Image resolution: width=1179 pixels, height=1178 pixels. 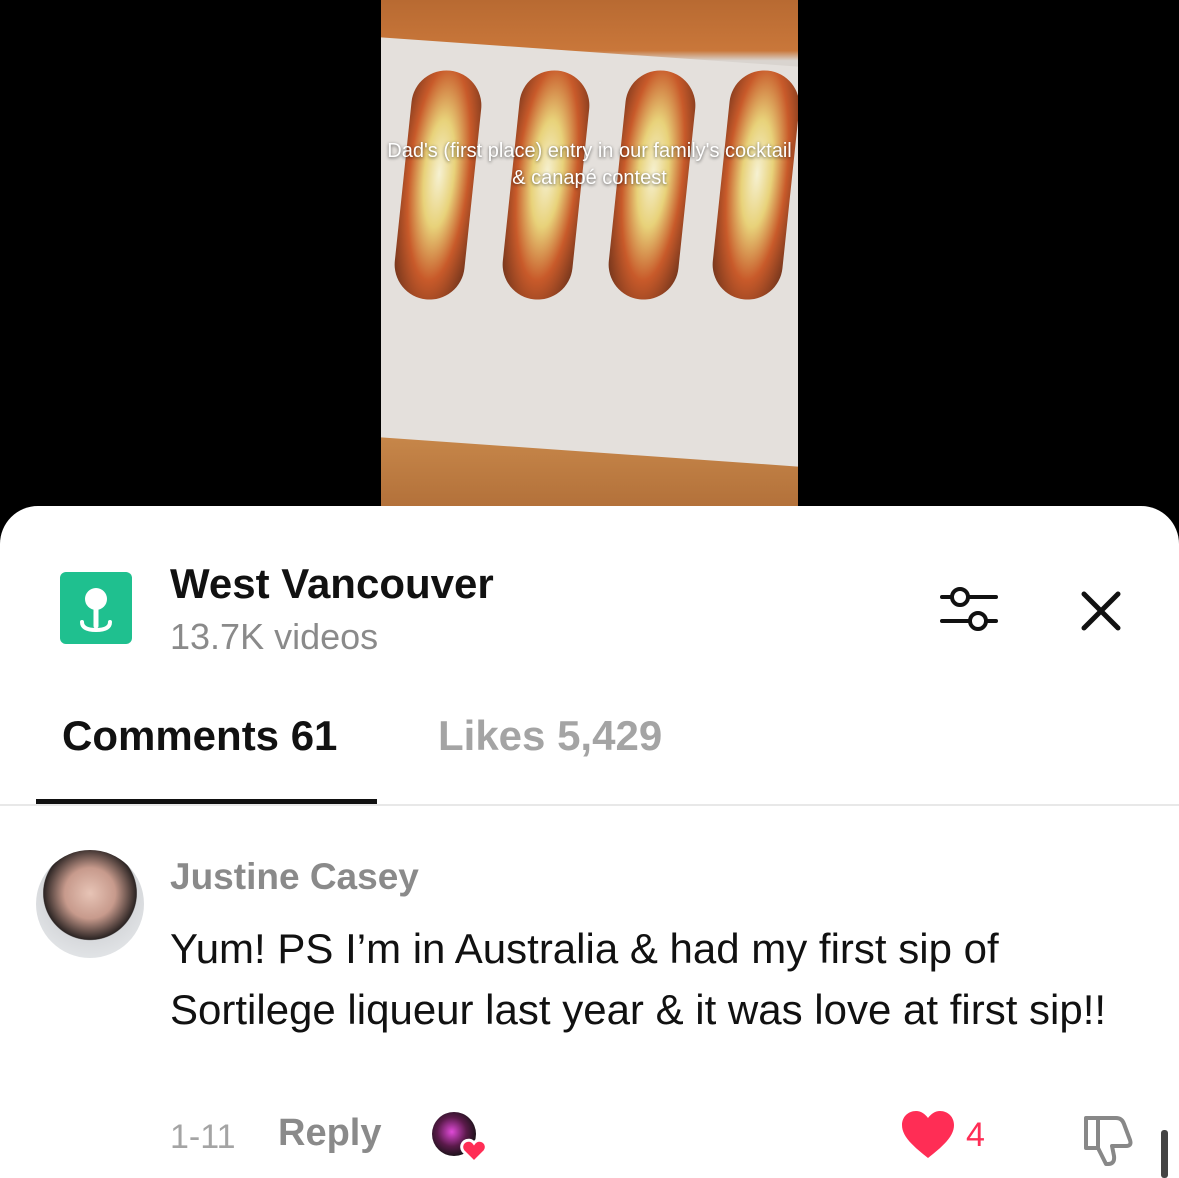 I want to click on creator-liked-icon, so click(x=460, y=1138).